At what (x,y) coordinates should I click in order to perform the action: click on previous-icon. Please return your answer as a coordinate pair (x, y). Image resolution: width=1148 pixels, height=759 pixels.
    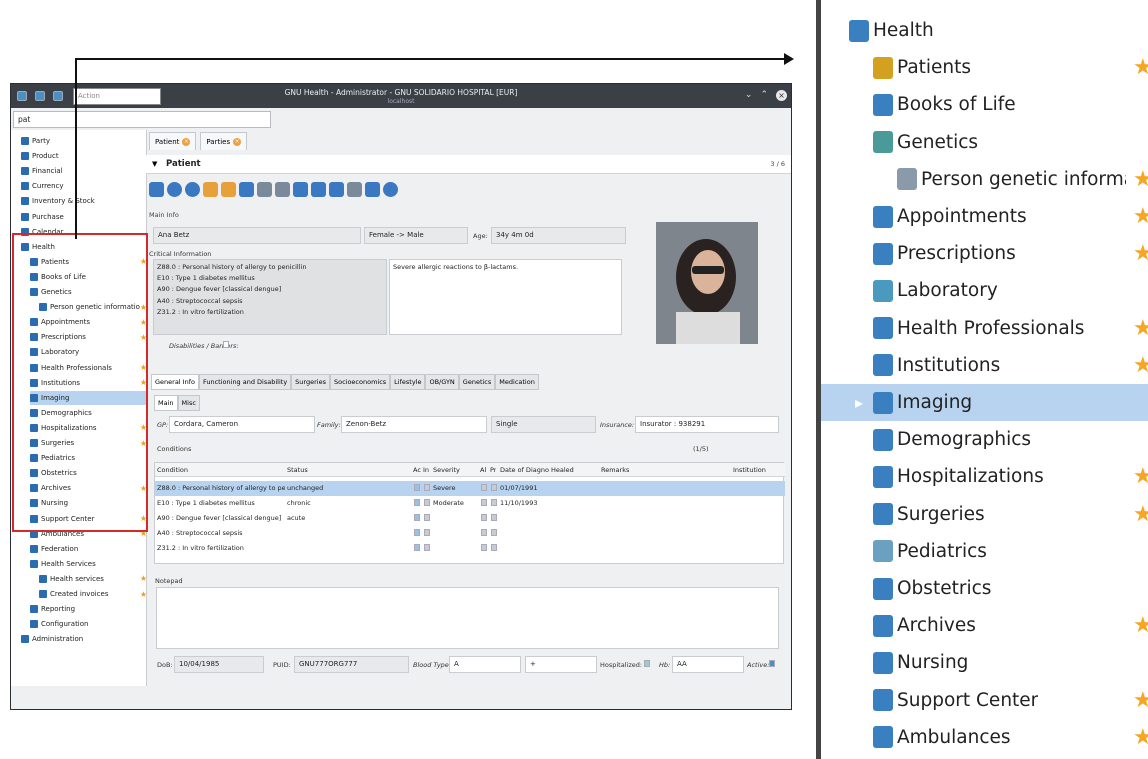
    Looking at the image, I should click on (174, 189).